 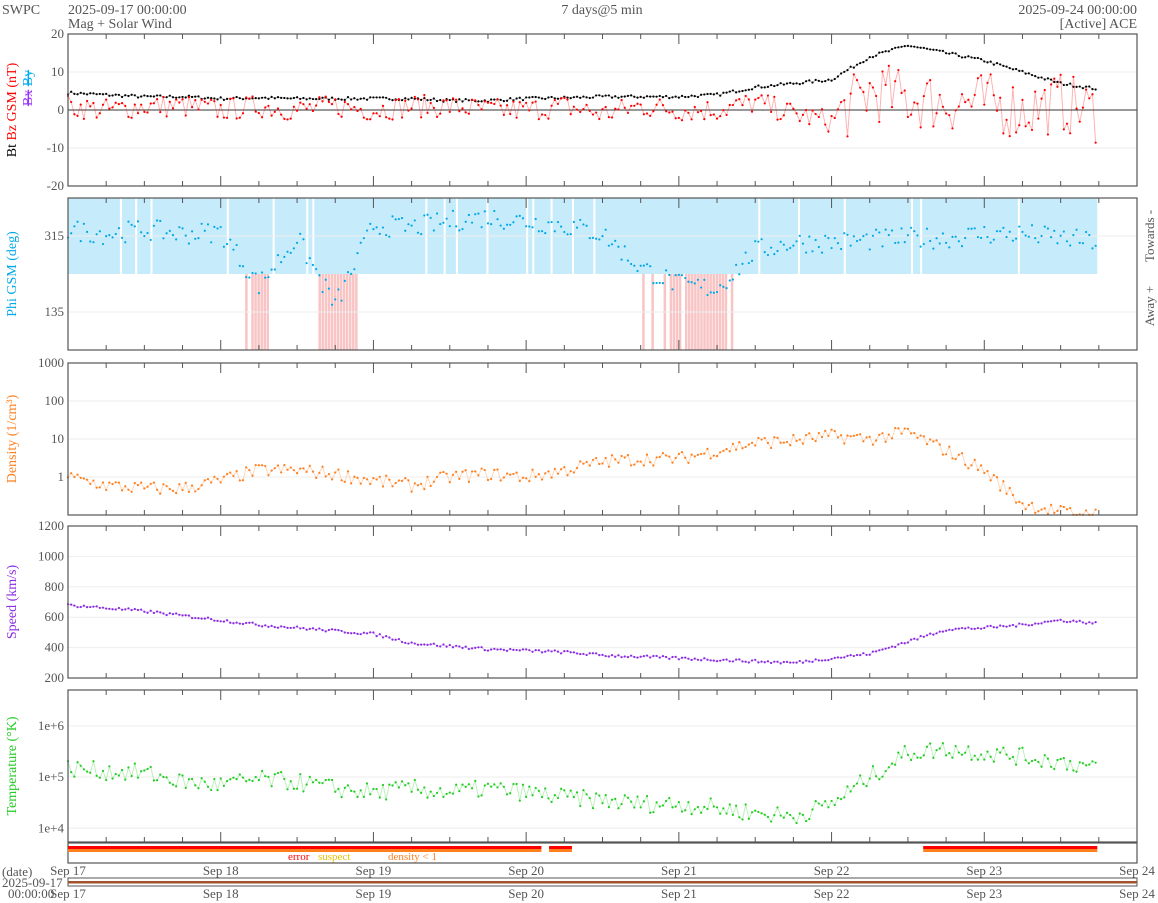 I want to click on y-tick-label: 200, so click(x=55, y=677).